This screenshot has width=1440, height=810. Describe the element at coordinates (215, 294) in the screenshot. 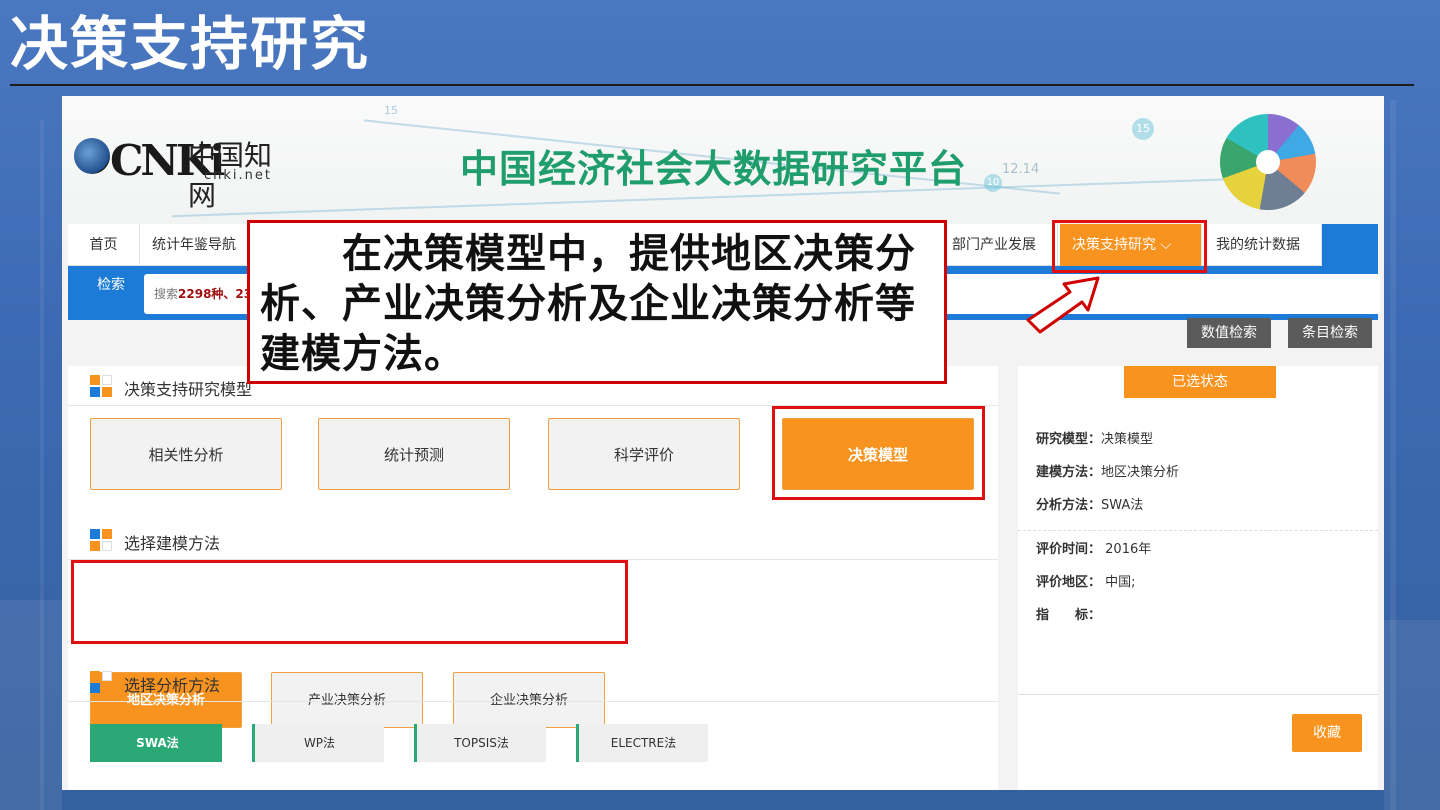

I see `search-count: 2298种、23` at that location.